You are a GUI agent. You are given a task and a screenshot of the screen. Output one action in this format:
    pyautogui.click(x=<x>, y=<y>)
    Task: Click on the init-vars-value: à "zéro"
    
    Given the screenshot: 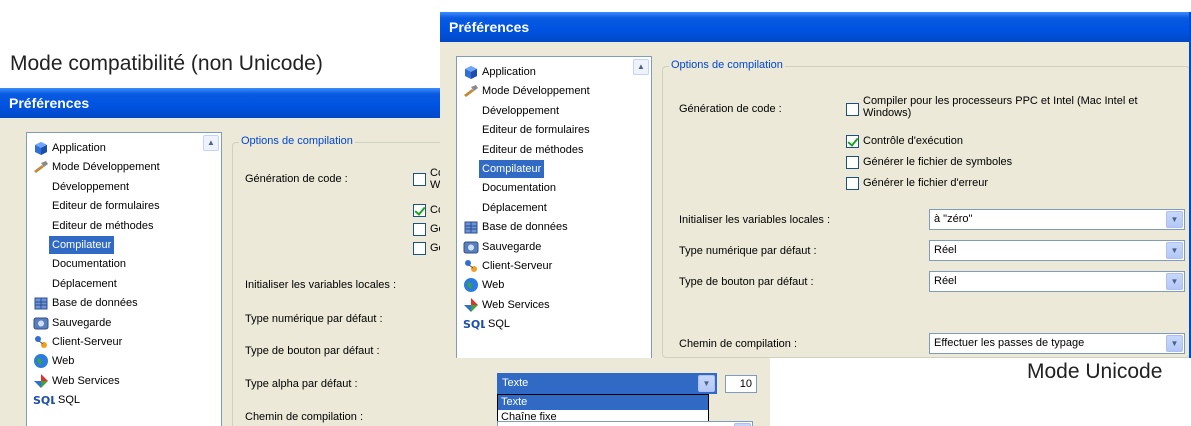 What is the action you would take?
    pyautogui.click(x=953, y=219)
    